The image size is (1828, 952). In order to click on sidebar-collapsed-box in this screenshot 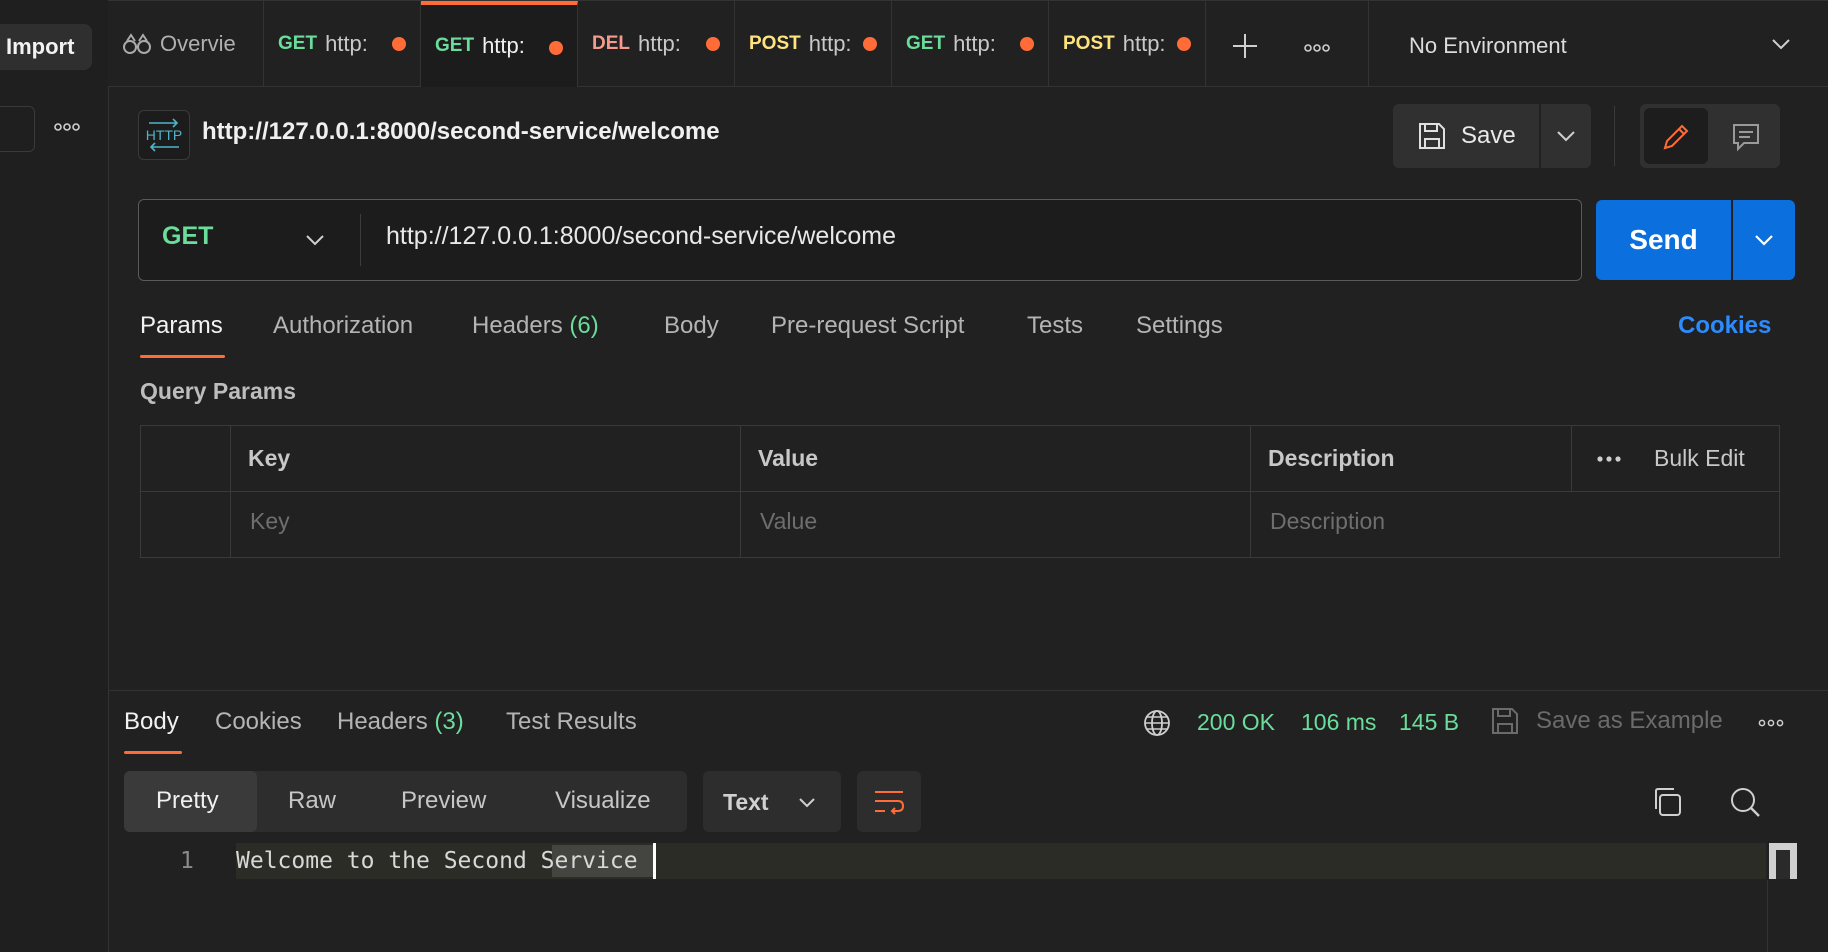, I will do `click(17, 129)`.